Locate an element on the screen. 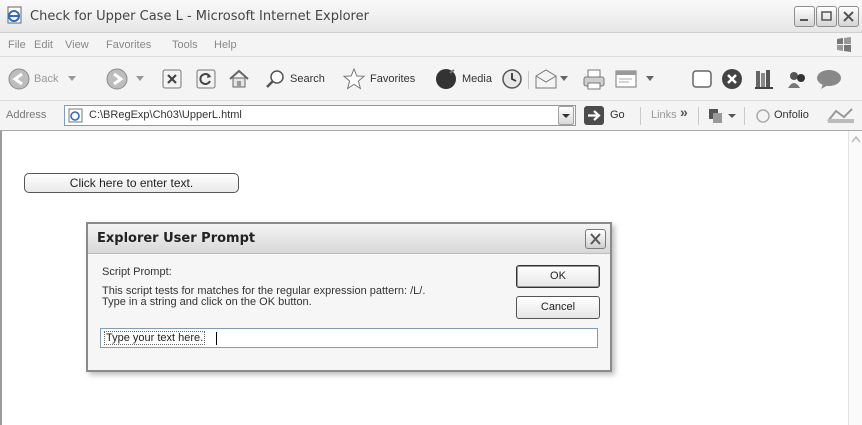  maximize-button is located at coordinates (826, 16).